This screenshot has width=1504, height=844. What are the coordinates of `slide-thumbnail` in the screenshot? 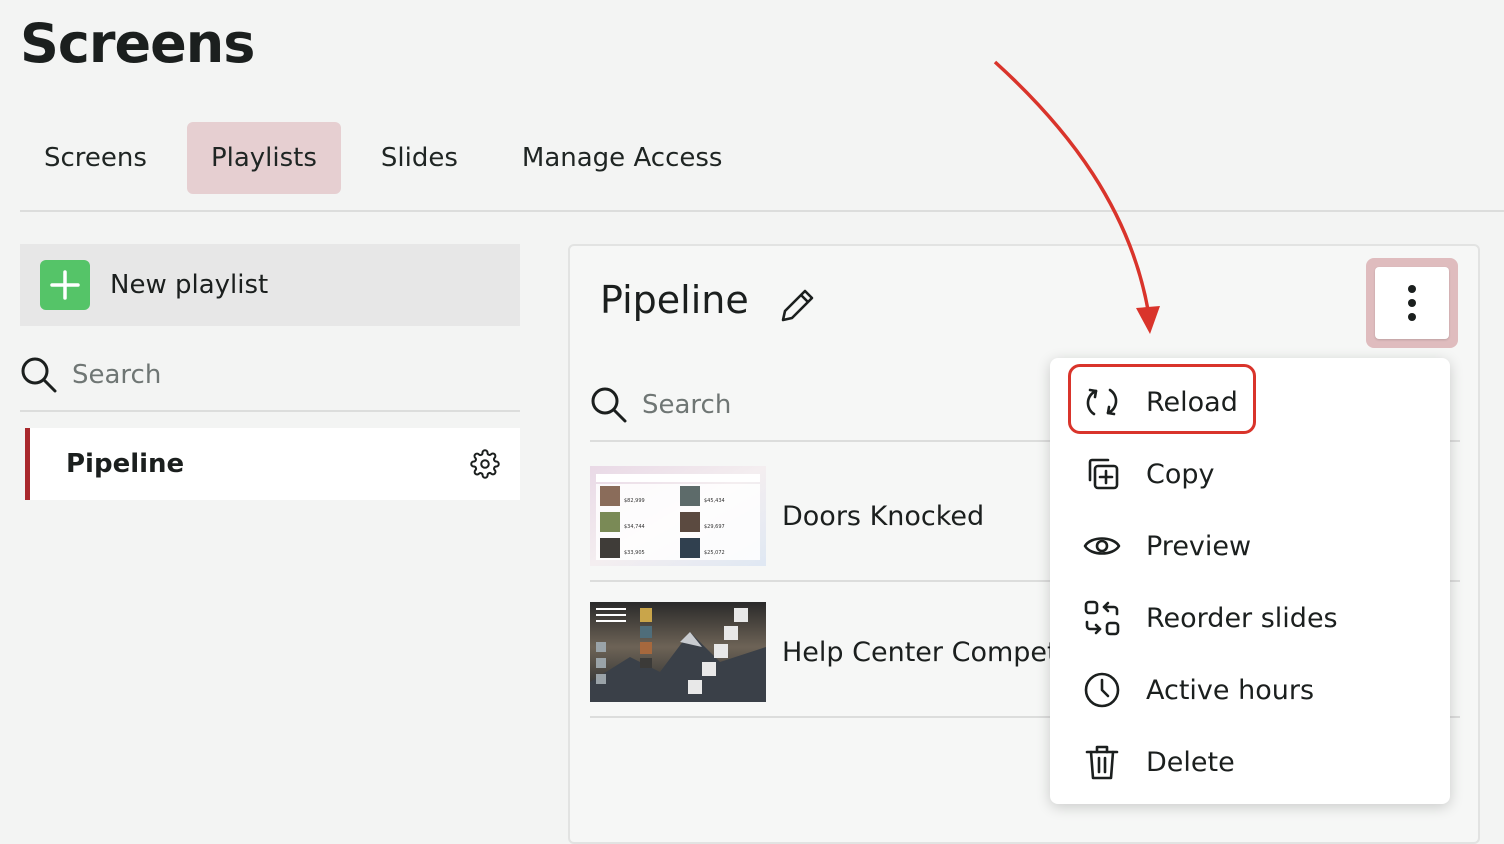 It's located at (678, 652).